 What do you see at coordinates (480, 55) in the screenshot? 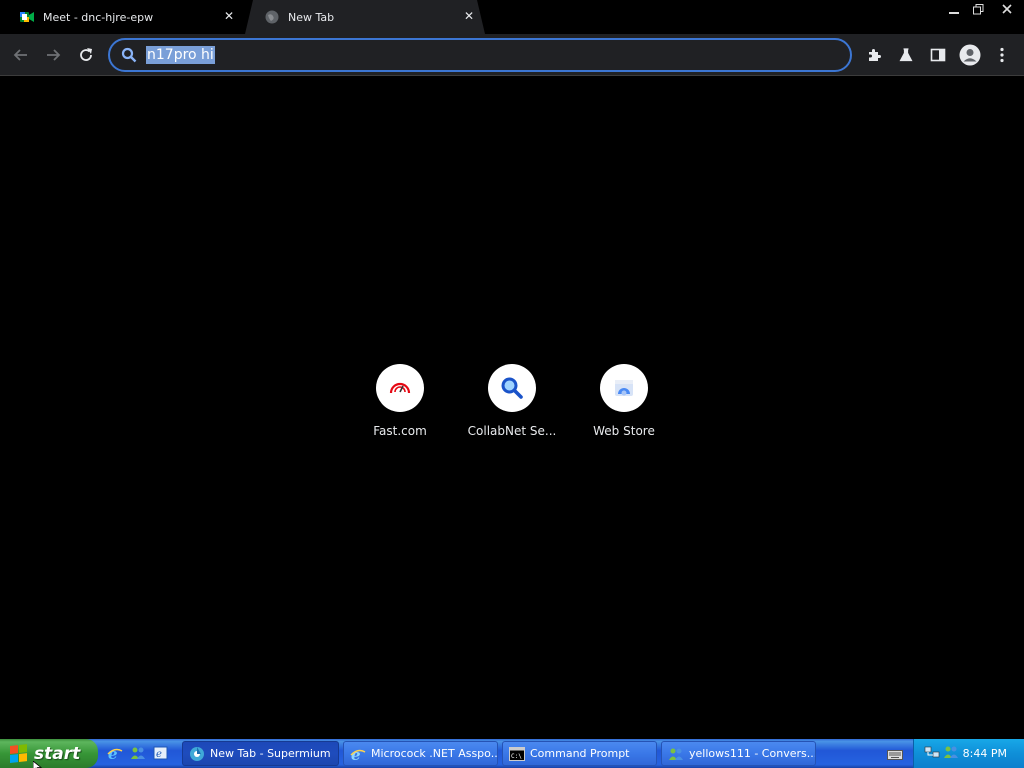
I see `address-bar: n17pro hi` at bounding box center [480, 55].